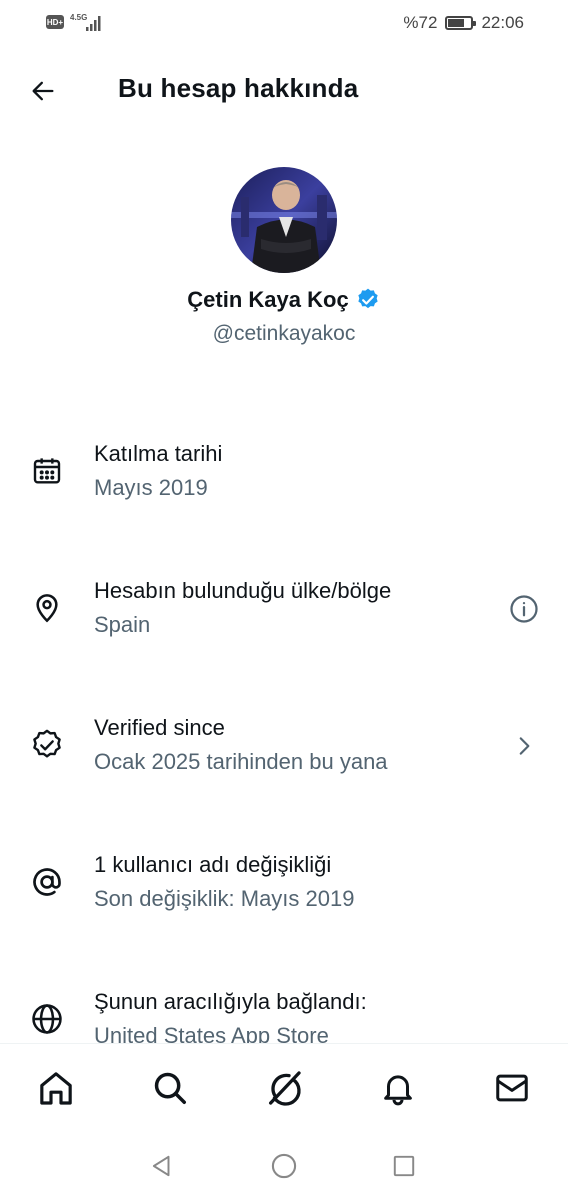 The image size is (568, 1199). I want to click on system-navigation-bar, so click(284, 1166).